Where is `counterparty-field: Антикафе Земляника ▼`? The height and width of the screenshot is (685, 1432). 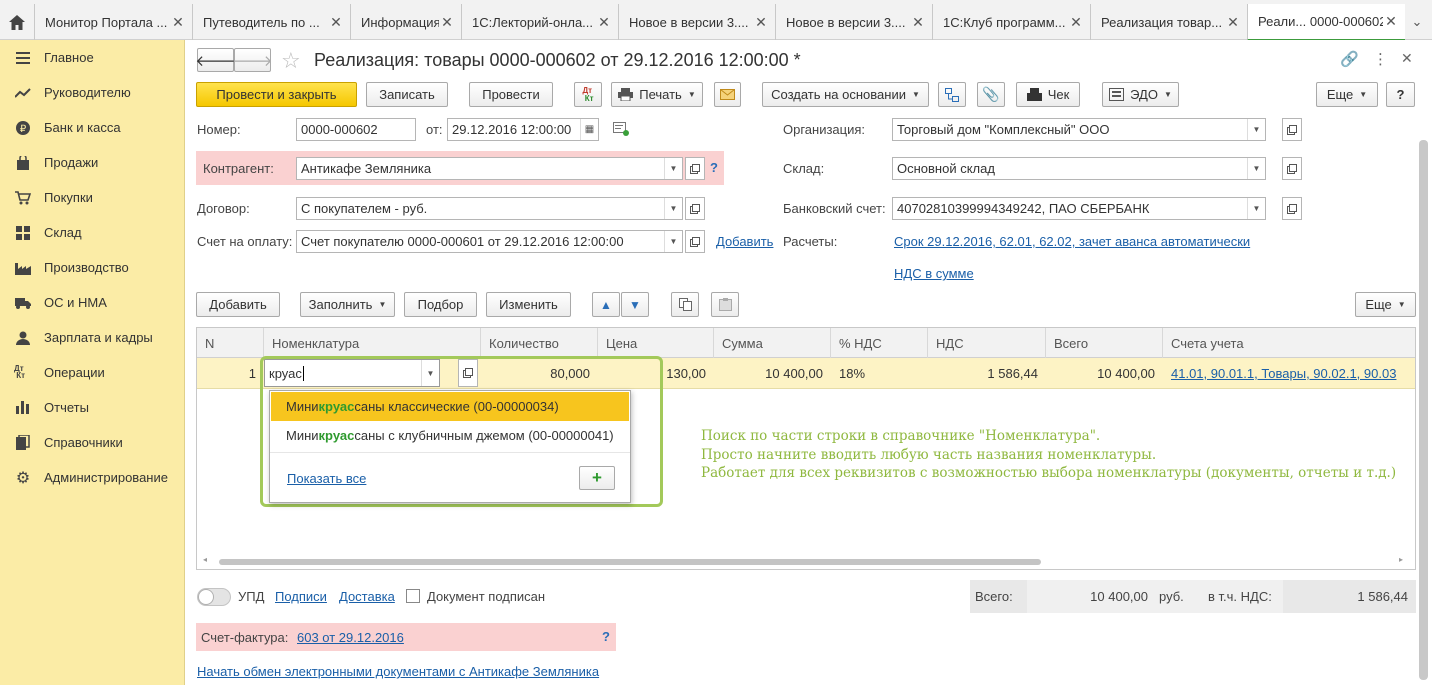 counterparty-field: Антикафе Земляника ▼ is located at coordinates (489, 168).